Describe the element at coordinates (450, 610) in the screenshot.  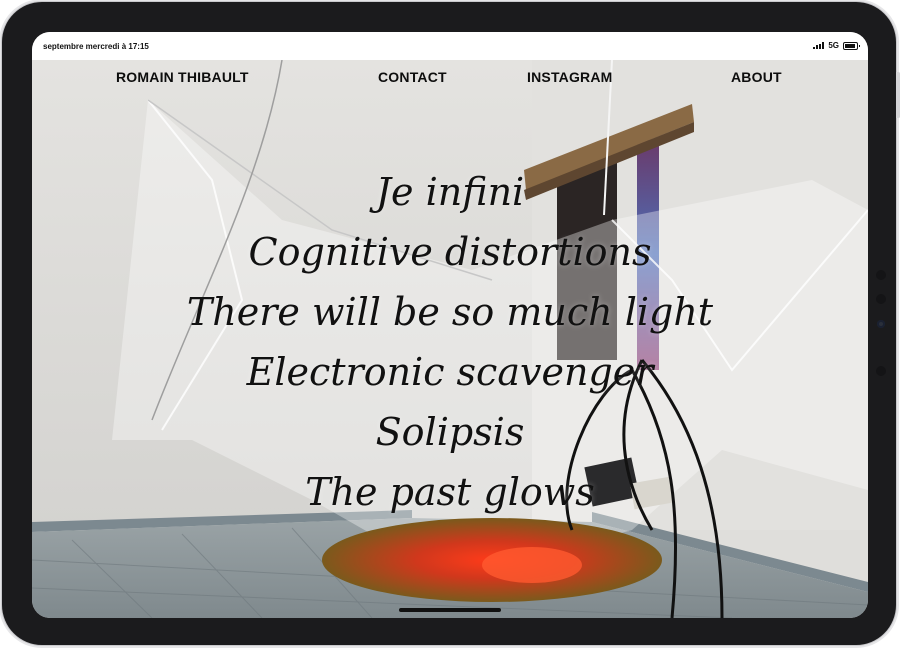
I see `home-indicator` at that location.